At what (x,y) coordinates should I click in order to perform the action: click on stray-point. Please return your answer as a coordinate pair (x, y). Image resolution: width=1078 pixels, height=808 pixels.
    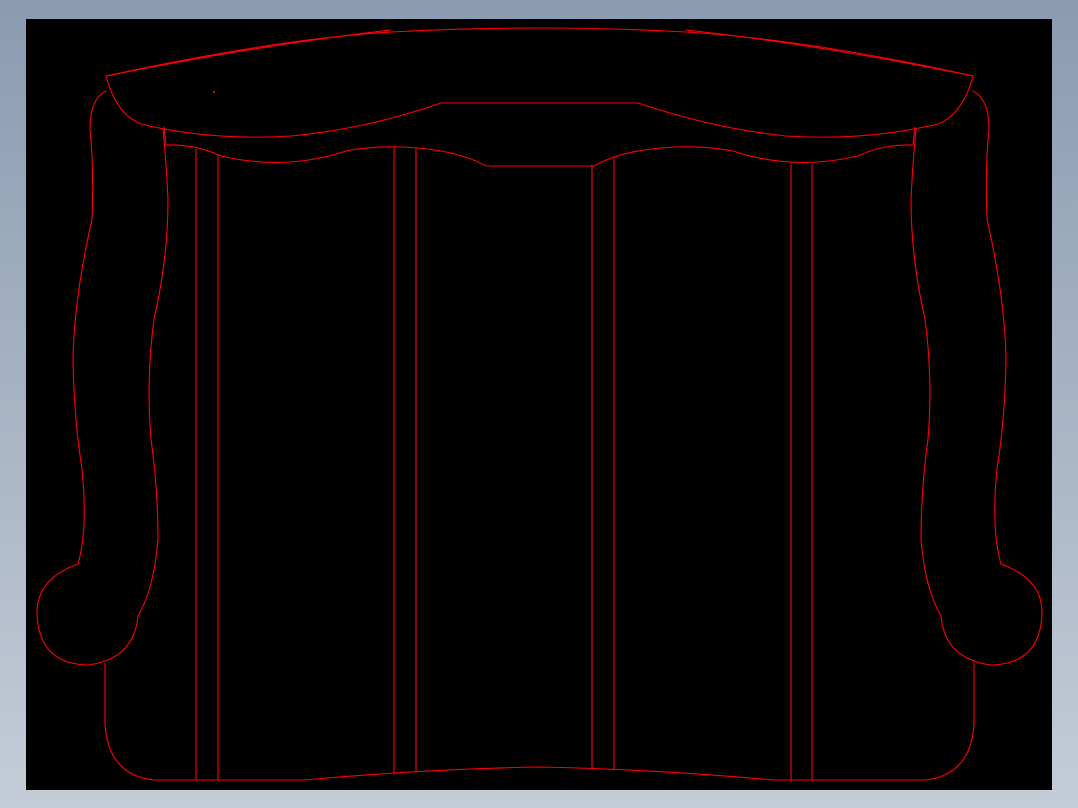
    Looking at the image, I should click on (214, 92).